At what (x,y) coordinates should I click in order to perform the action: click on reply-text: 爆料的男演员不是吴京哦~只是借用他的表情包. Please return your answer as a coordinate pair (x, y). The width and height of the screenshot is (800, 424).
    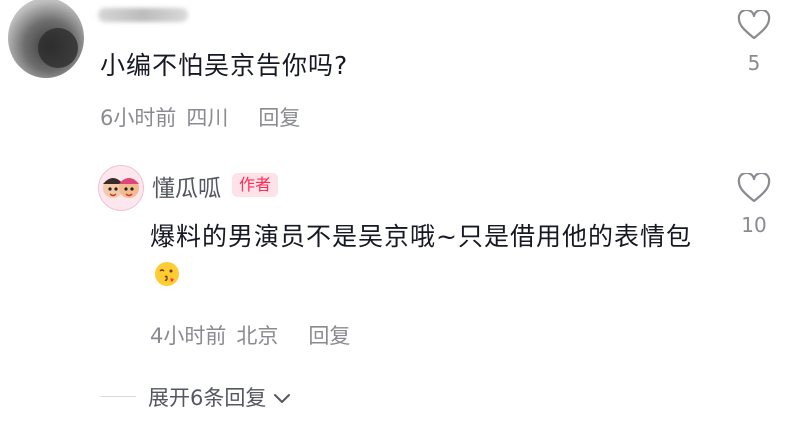
    Looking at the image, I should click on (430, 256).